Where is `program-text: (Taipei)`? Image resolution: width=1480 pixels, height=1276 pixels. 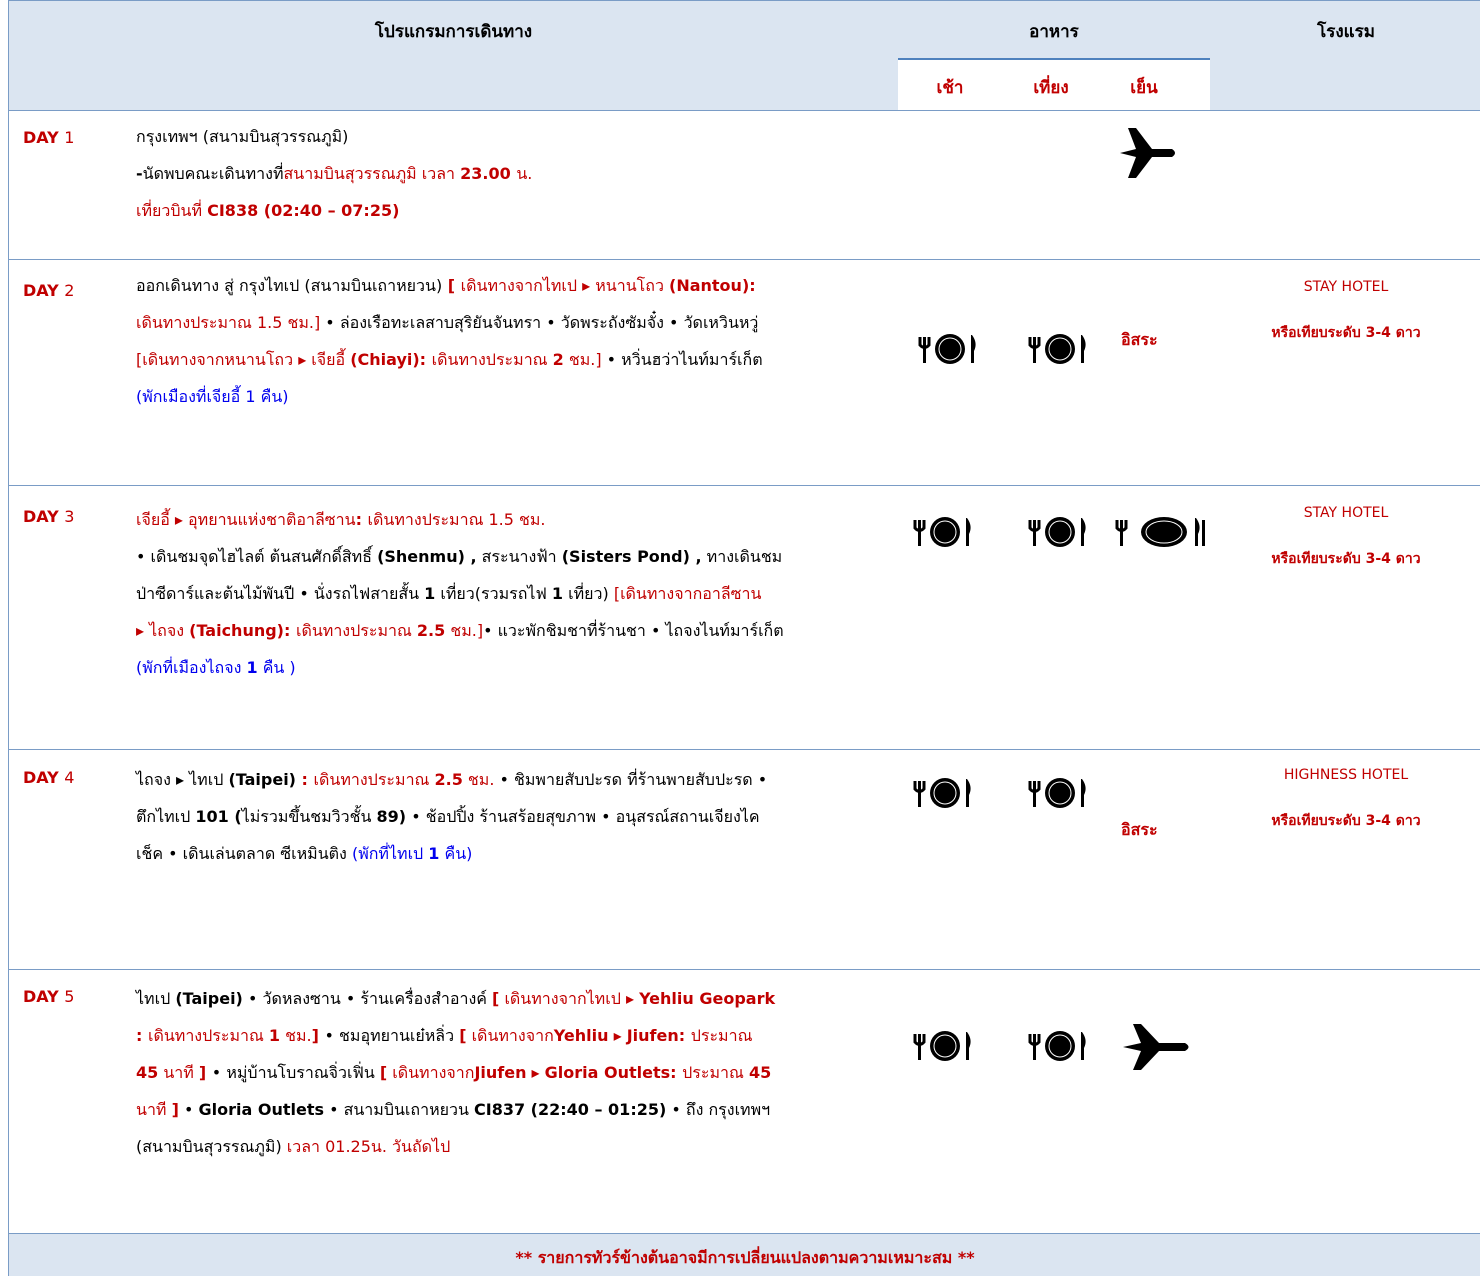
program-text: (Taipei) is located at coordinates (209, 998).